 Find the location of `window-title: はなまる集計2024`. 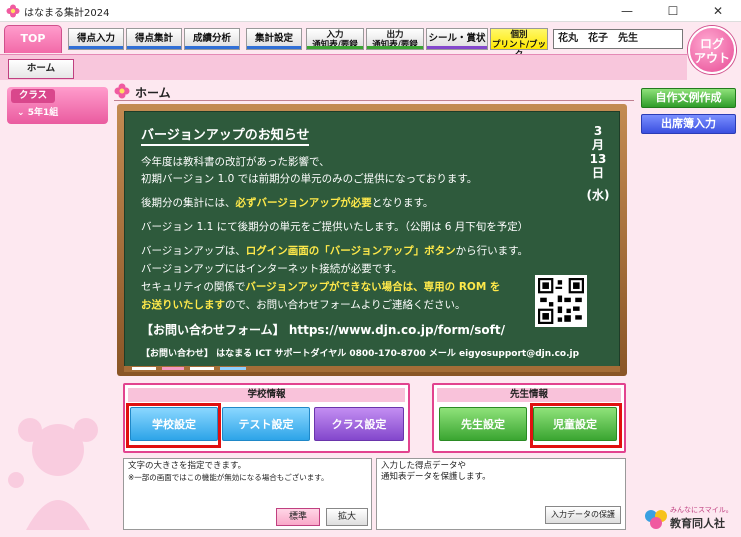

window-title: はなまる集計2024 is located at coordinates (67, 13).